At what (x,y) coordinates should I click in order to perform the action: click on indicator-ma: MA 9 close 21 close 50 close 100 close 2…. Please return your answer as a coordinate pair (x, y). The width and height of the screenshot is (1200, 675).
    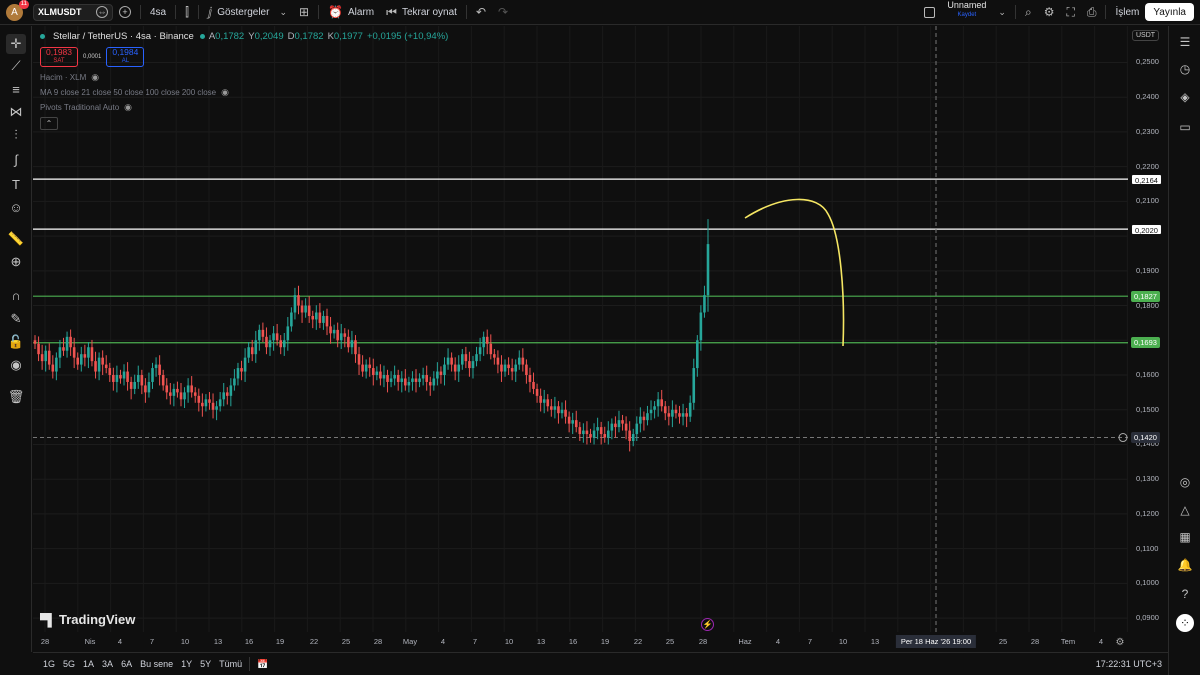
    Looking at the image, I should click on (246, 92).